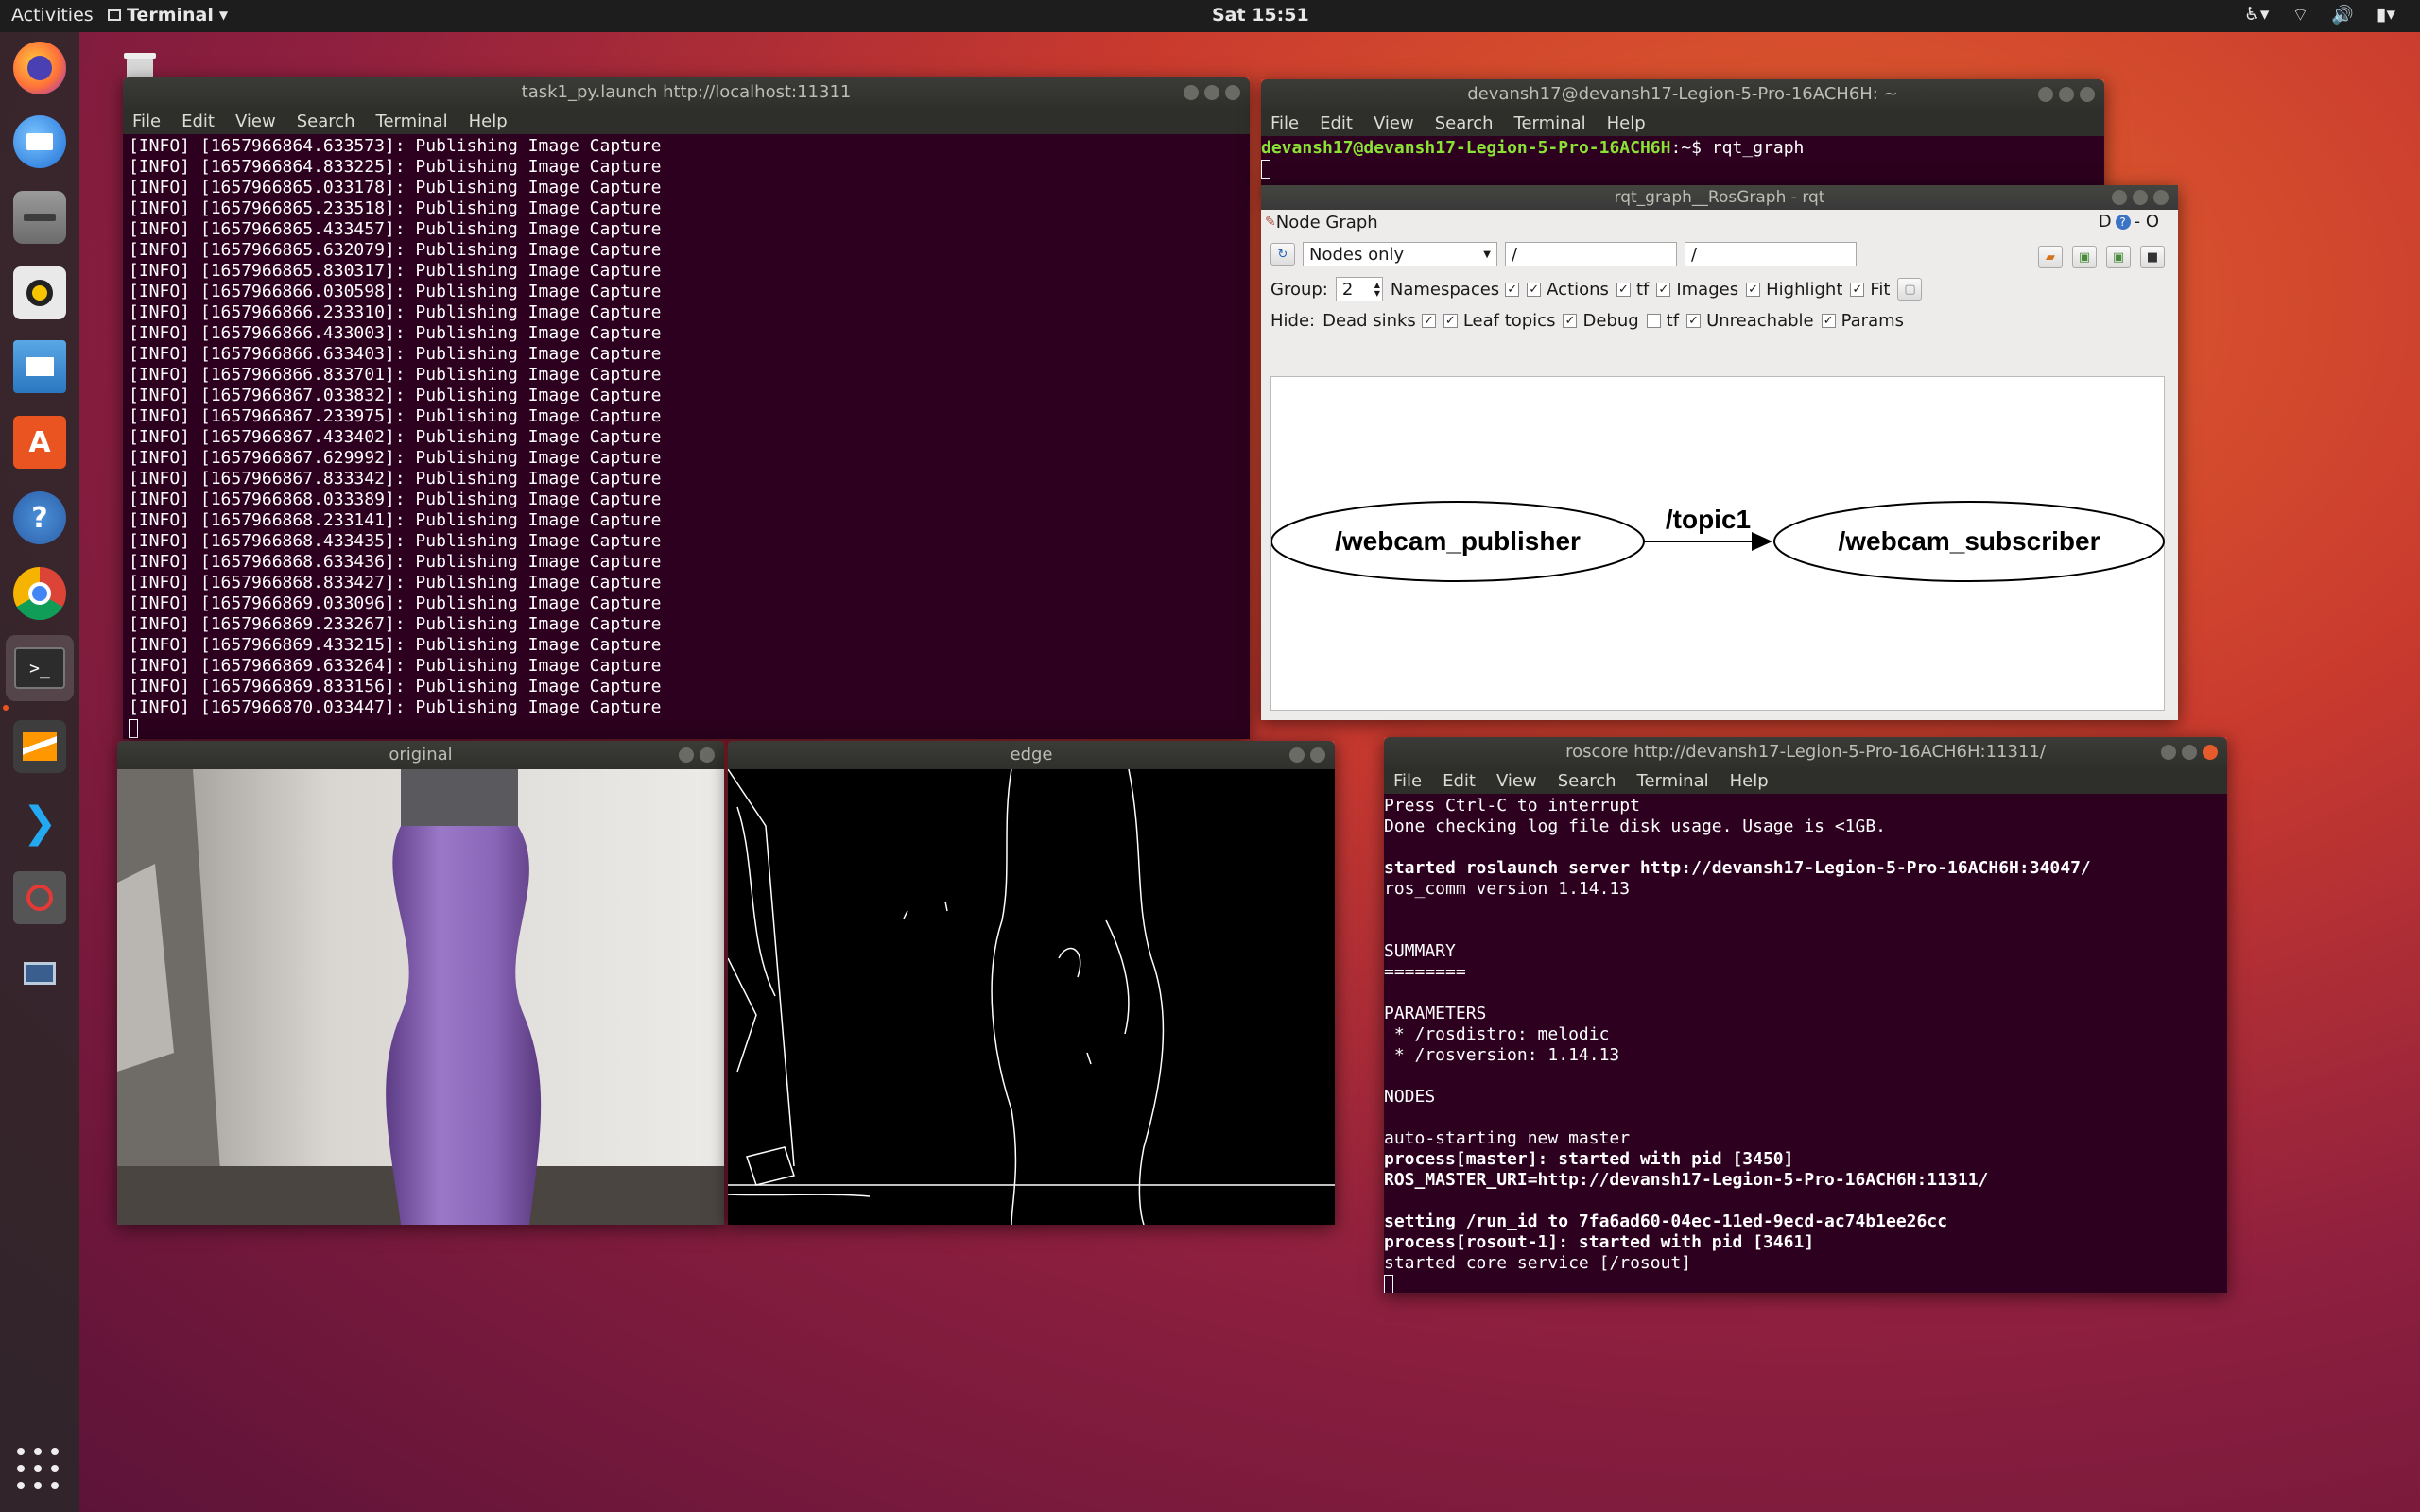  I want to click on volume-icon: 🔊, so click(2342, 15).